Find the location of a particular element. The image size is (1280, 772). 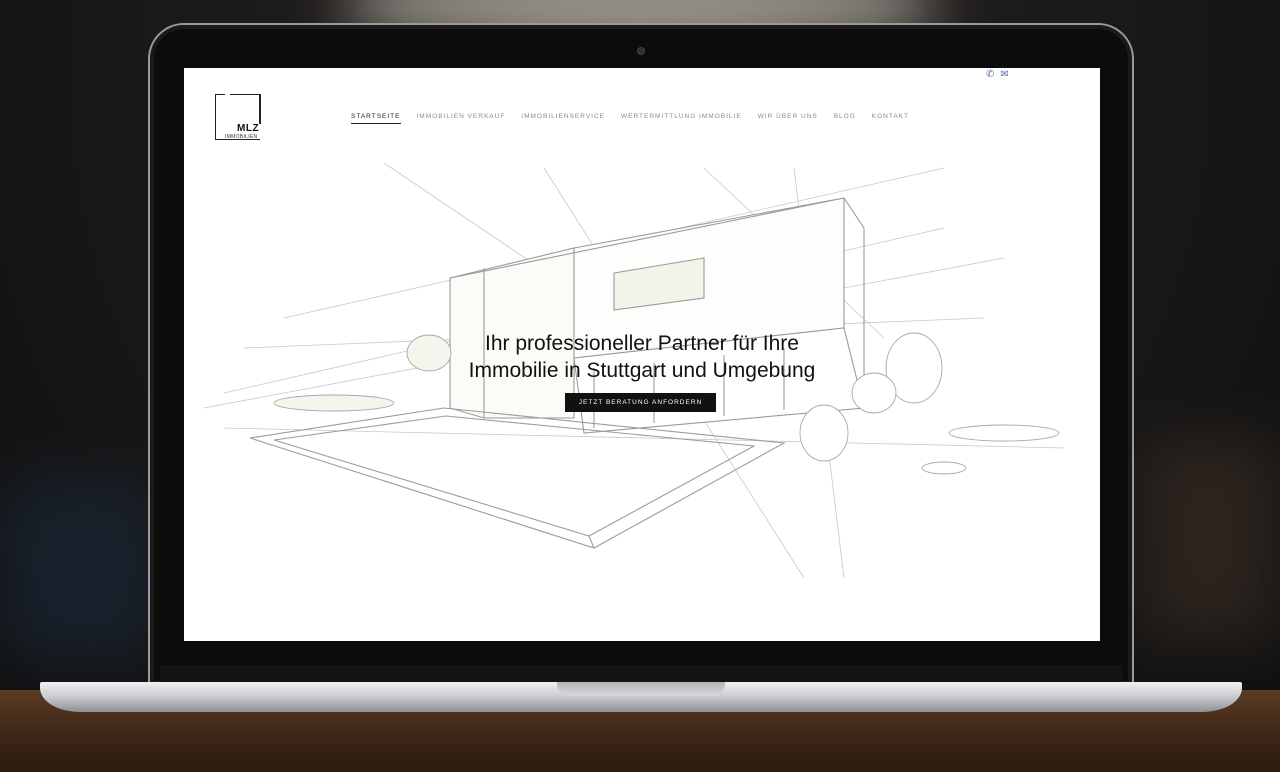

nav-item-kontakt: KONTAKT is located at coordinates (890, 118).